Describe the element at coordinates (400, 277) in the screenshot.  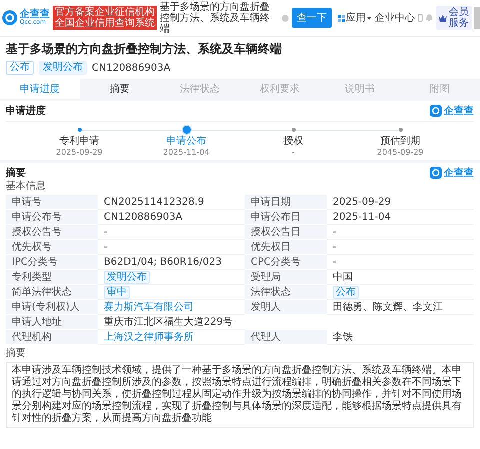
I see `field-value: 中国` at that location.